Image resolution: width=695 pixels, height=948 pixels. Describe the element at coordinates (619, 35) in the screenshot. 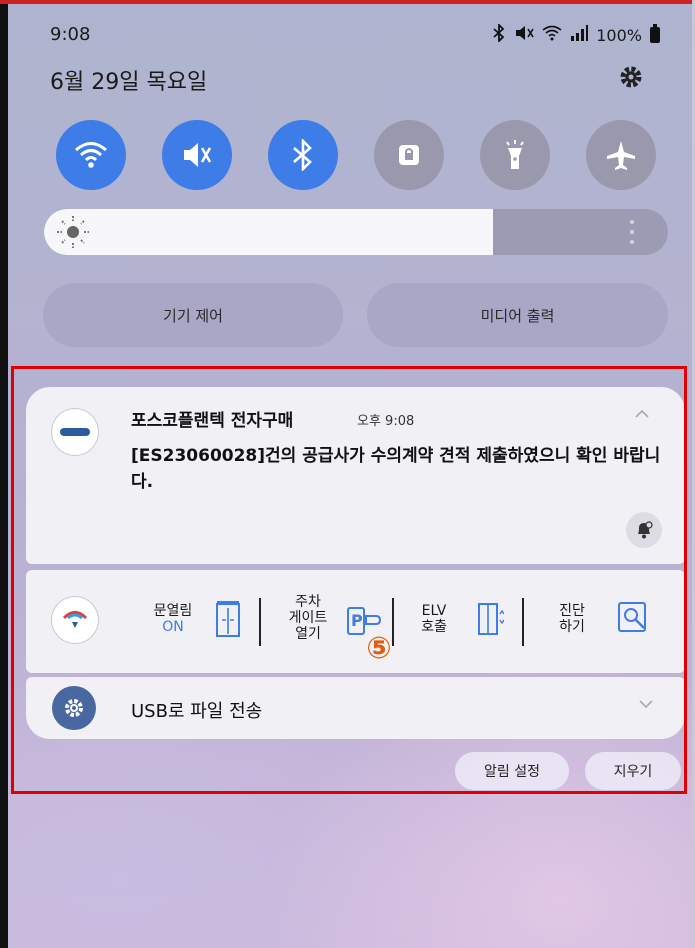

I see `battery-percent: 100%` at that location.